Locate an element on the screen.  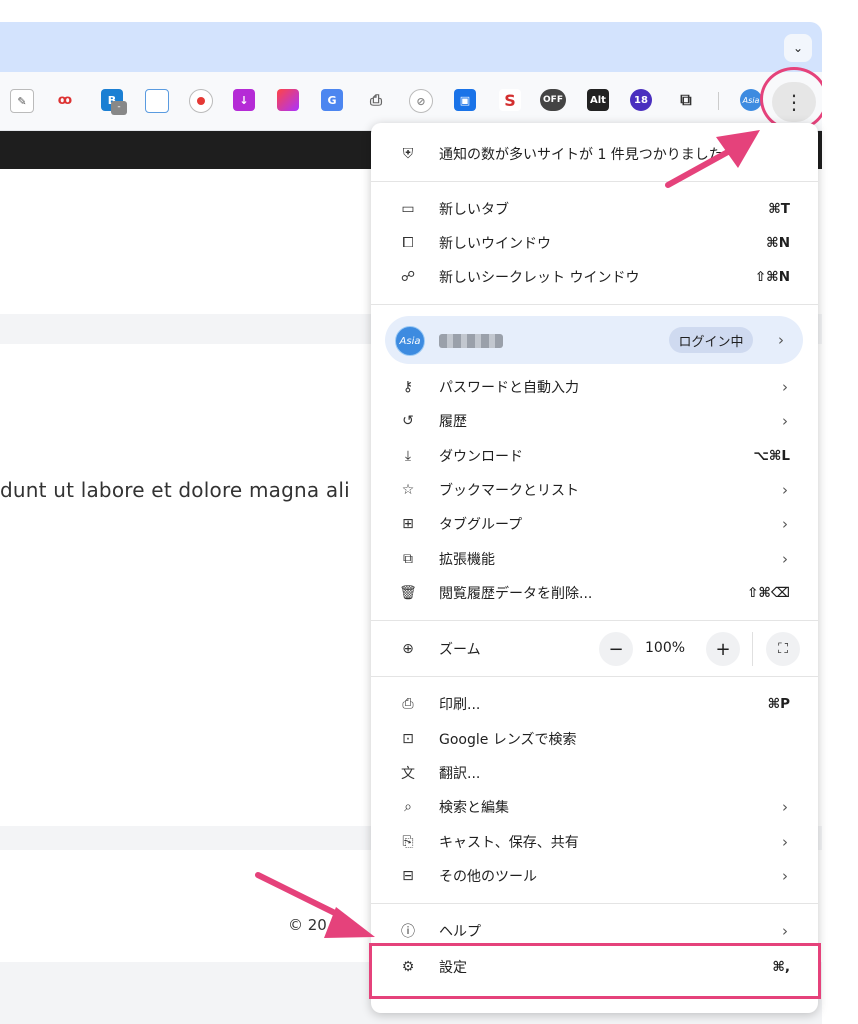
arrow-to-settings is located at coordinates (315, 905).